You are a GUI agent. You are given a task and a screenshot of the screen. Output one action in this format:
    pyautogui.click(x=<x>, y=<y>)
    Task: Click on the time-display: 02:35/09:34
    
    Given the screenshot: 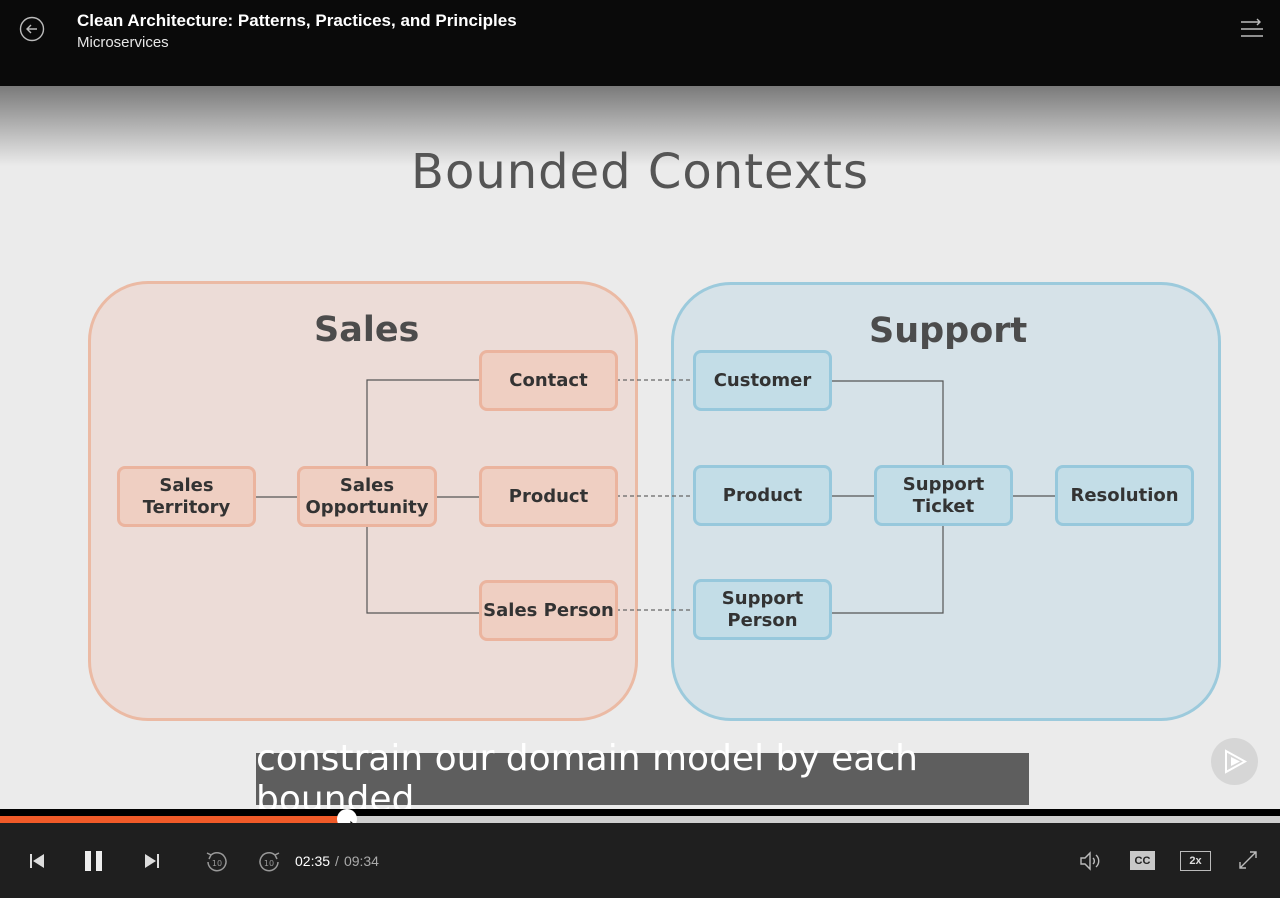 What is the action you would take?
    pyautogui.click(x=337, y=861)
    